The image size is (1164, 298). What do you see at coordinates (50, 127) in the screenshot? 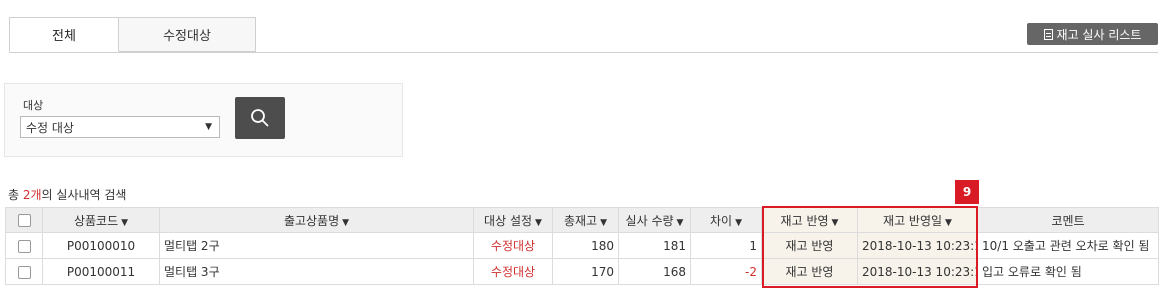
I see `target-select-value: 수정 대상` at bounding box center [50, 127].